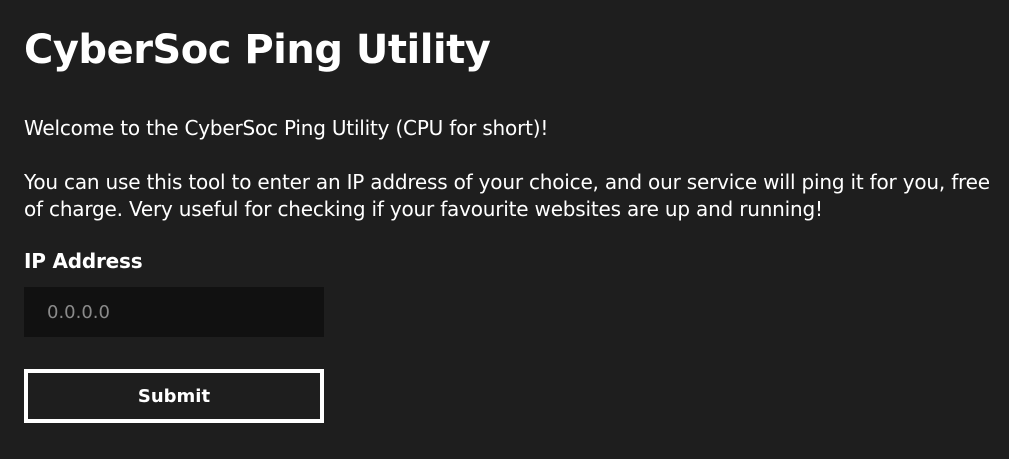 Image resolution: width=1009 pixels, height=459 pixels. Describe the element at coordinates (257, 50) in the screenshot. I see `page-title: CyberSoc Ping Utility` at that location.